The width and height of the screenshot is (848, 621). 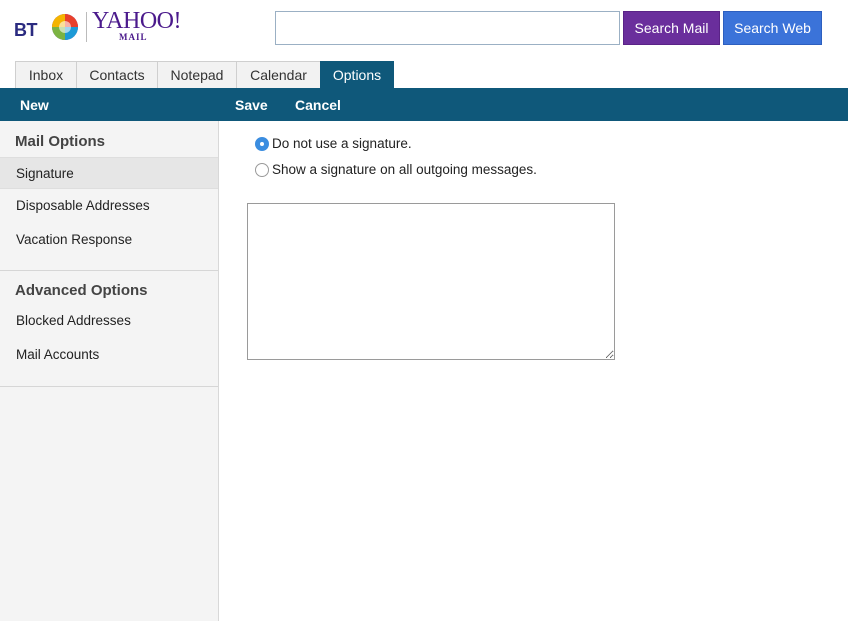 What do you see at coordinates (197, 74) in the screenshot?
I see `tab-notepad: Notepad` at bounding box center [197, 74].